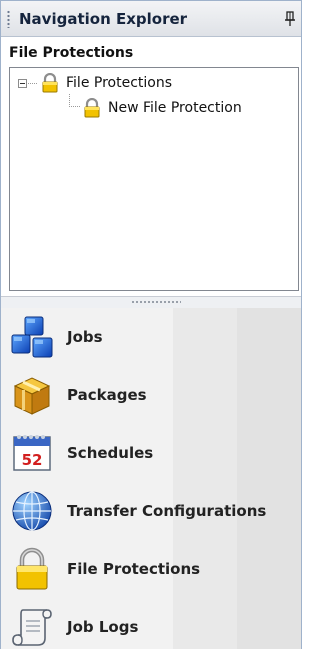 The image size is (320, 656). Describe the element at coordinates (175, 108) in the screenshot. I see `tree-node-label: New File Protection` at that location.